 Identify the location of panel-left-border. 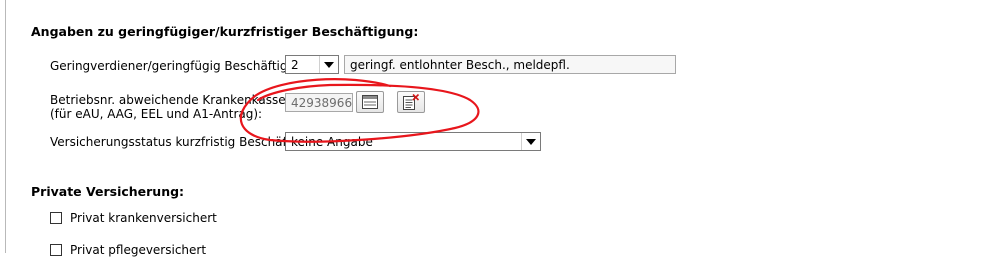
(5, 126).